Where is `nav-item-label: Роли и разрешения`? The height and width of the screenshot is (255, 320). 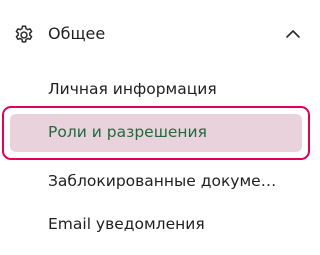
nav-item-label: Роли и разрешения is located at coordinates (127, 132).